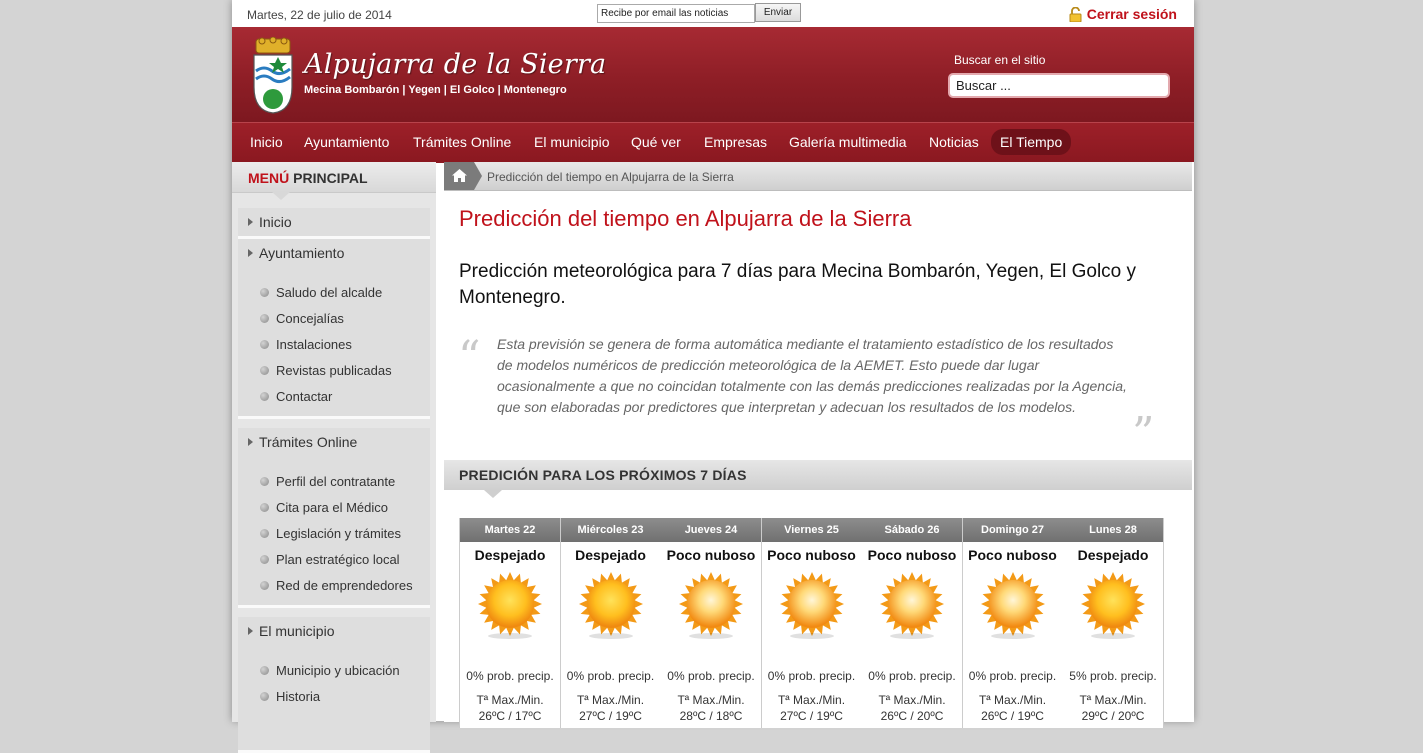 Image resolution: width=1423 pixels, height=753 pixels. I want to click on lock-icon, so click(1075, 14).